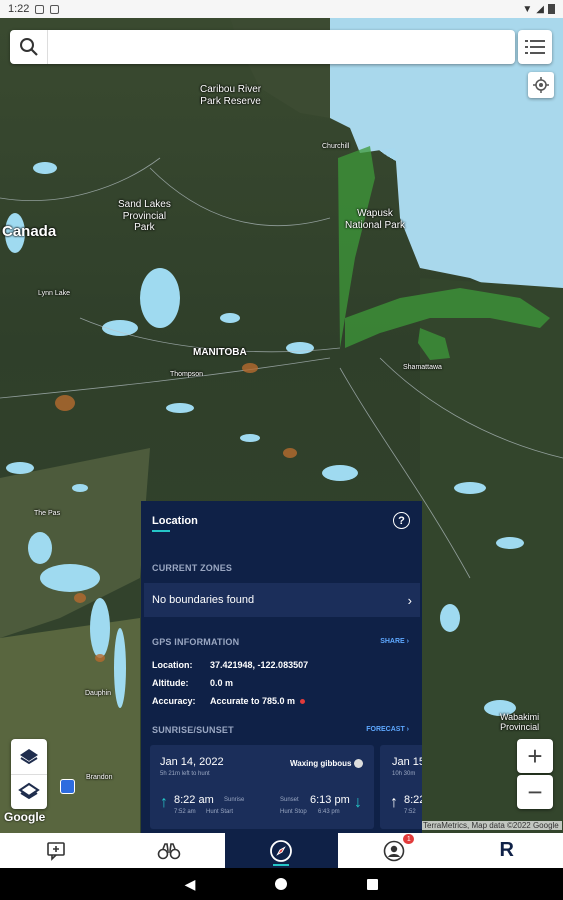 This screenshot has width=563, height=900. Describe the element at coordinates (194, 800) in the screenshot. I see `sunrise-time: 8:22 am` at that location.